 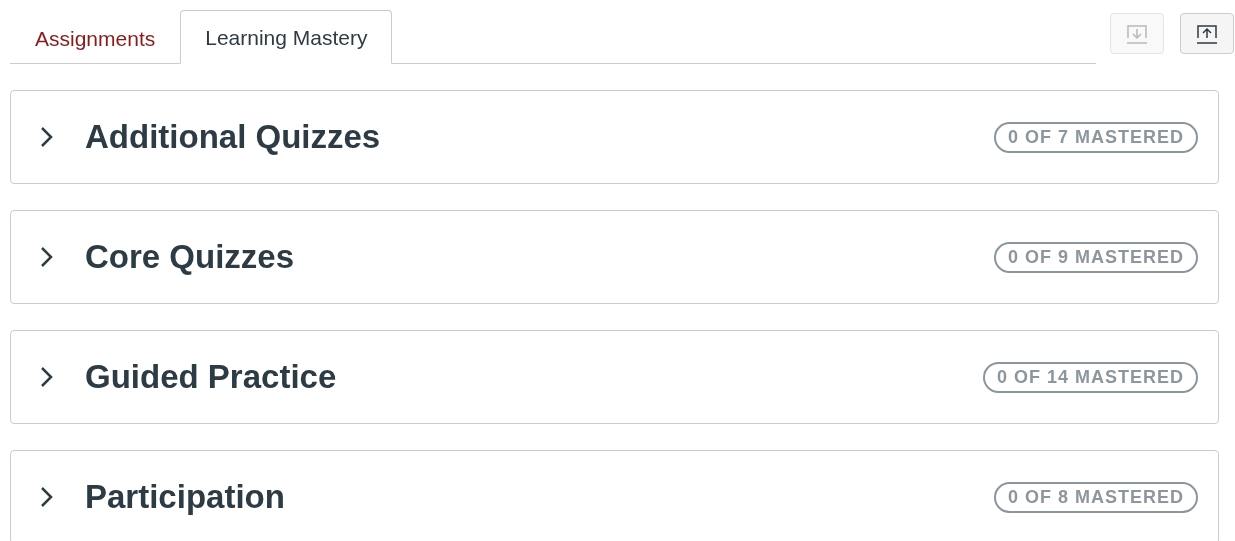 I want to click on download-icon, so click(x=1137, y=33).